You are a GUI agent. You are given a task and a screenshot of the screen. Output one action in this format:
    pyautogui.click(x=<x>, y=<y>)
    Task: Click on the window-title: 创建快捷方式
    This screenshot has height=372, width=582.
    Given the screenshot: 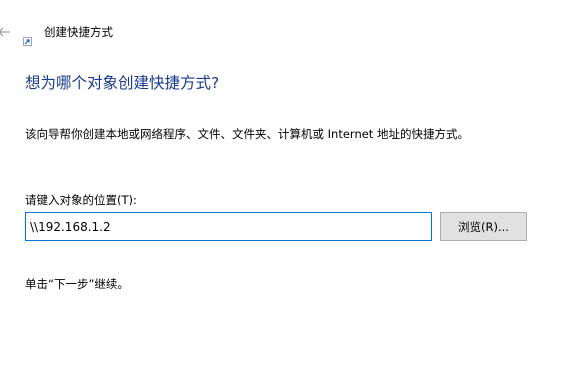 What is the action you would take?
    pyautogui.click(x=78, y=32)
    